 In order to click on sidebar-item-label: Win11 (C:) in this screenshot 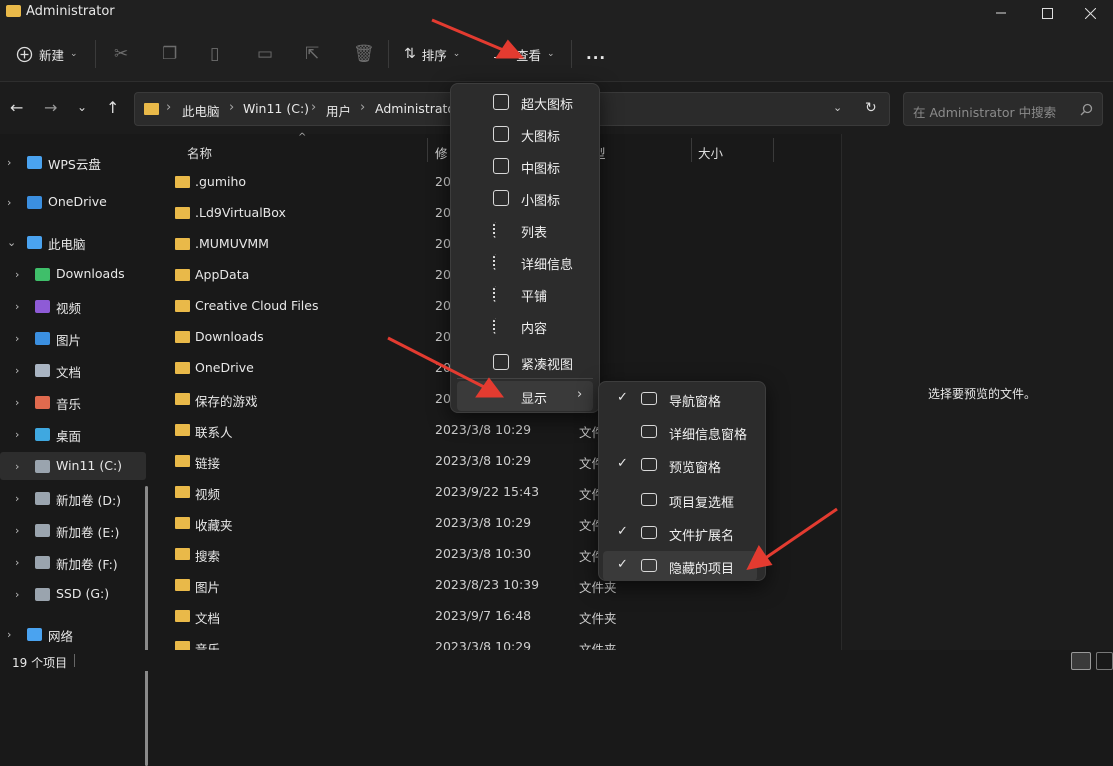, I will do `click(89, 465)`.